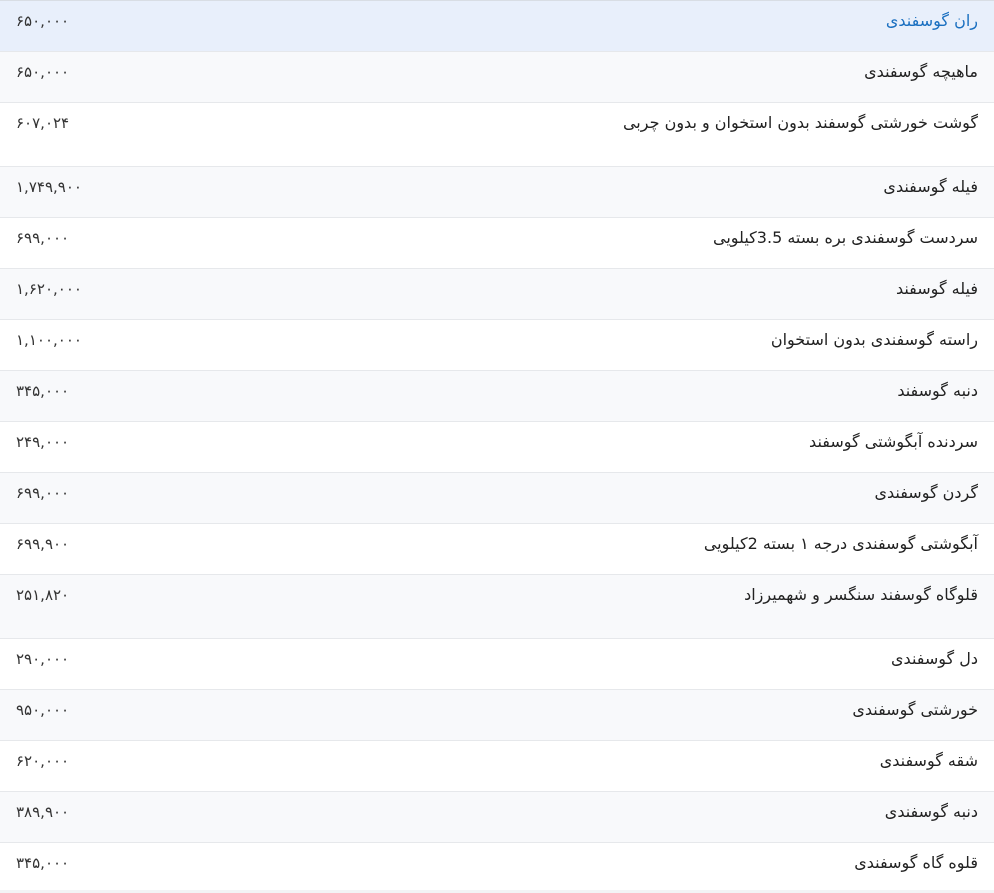 The image size is (994, 893). I want to click on item-name: دنبه گوسفندی, so click(593, 817).